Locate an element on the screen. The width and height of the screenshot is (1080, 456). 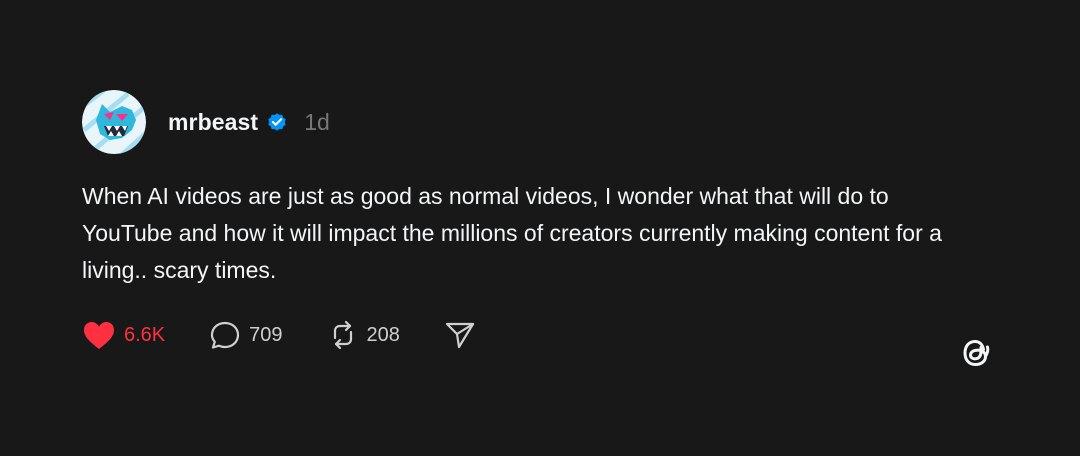
comment-button: 709 is located at coordinates (246, 335).